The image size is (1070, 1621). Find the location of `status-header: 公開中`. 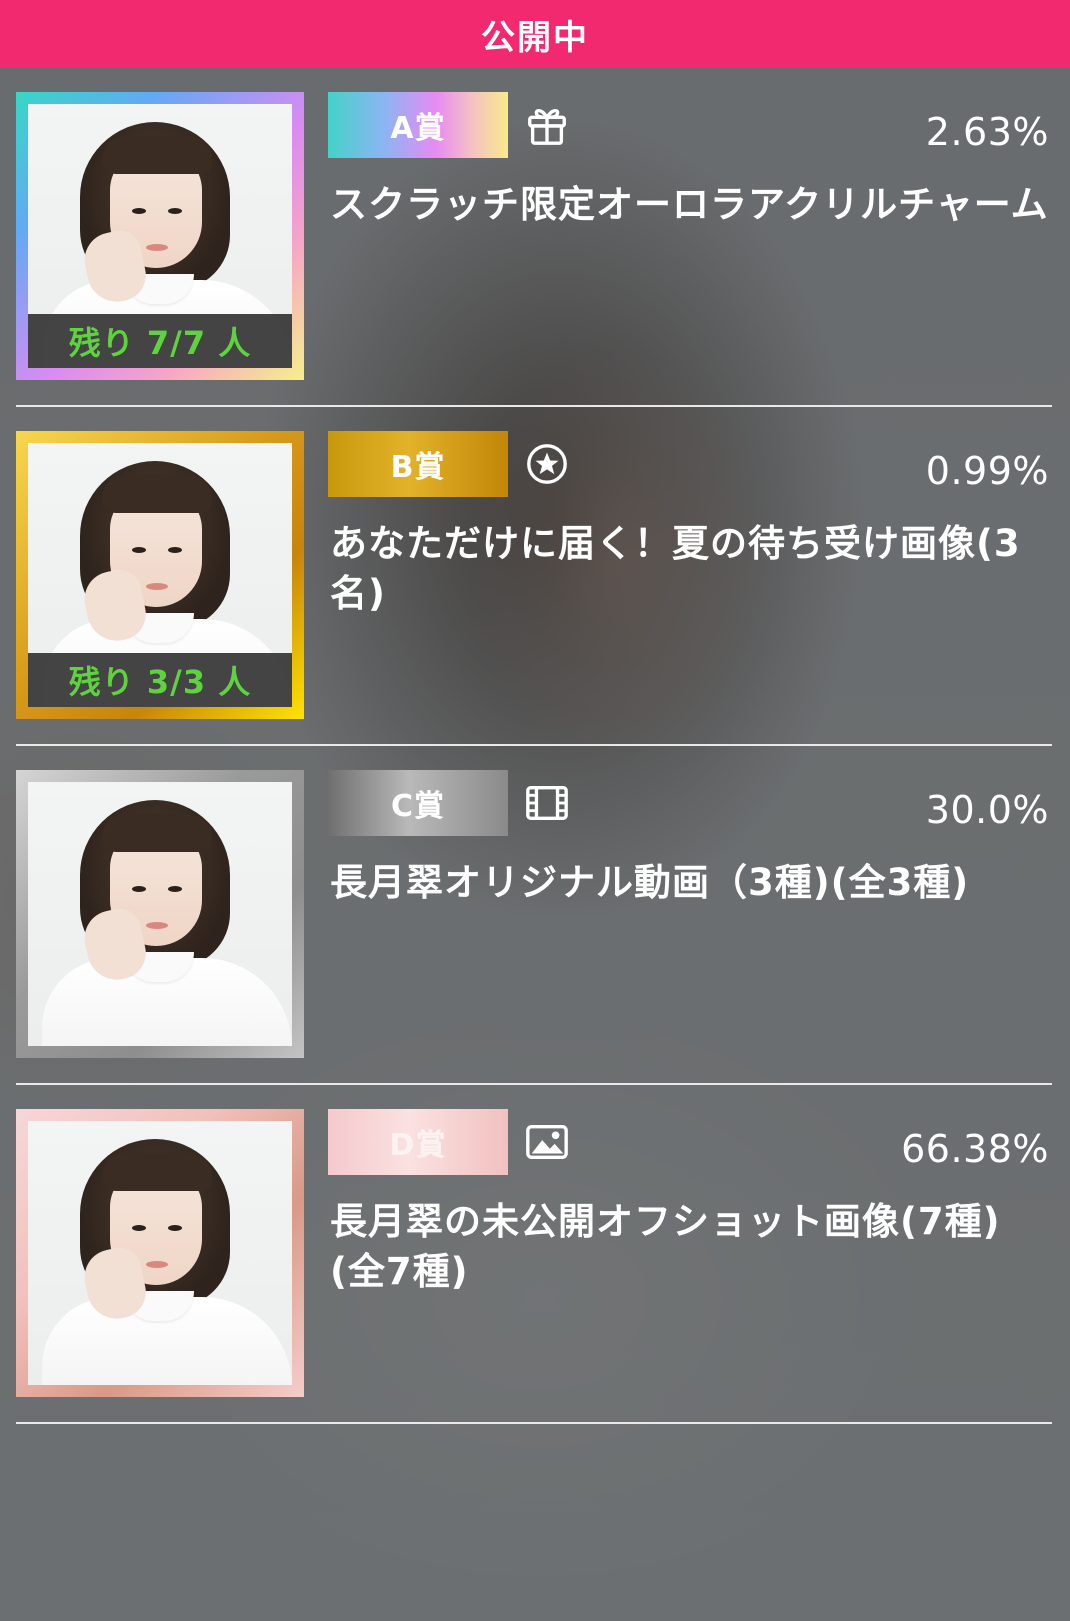

status-header: 公開中 is located at coordinates (535, 34).